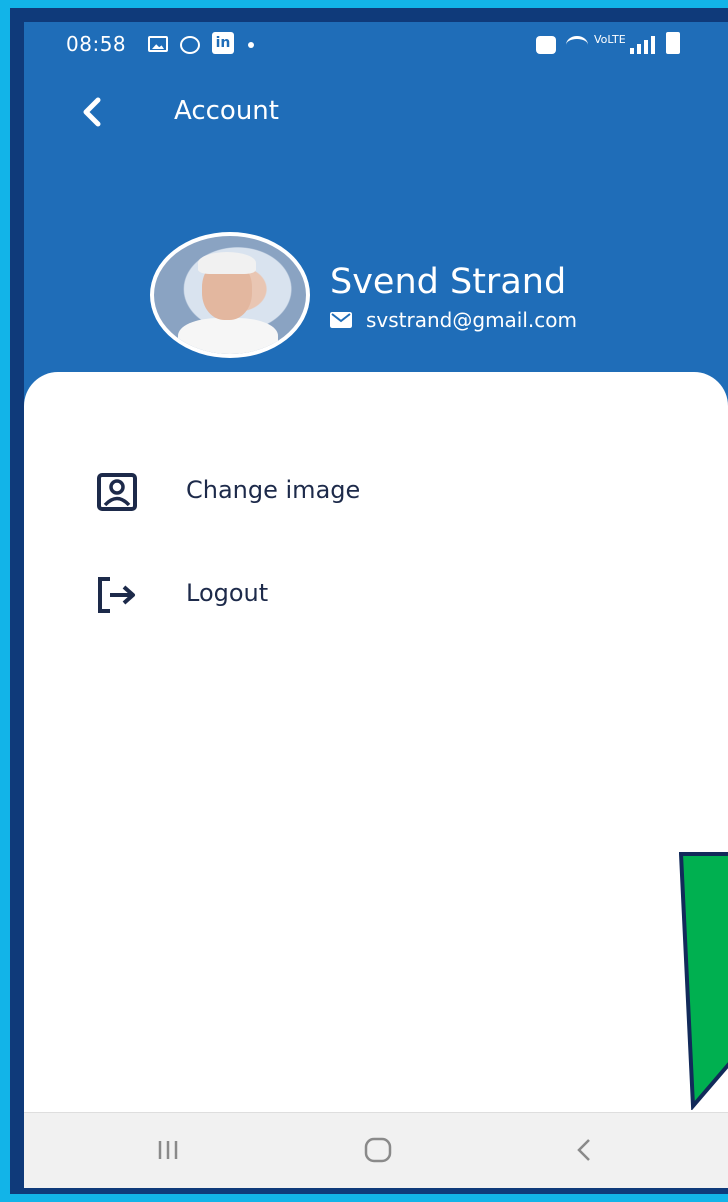 The image size is (728, 1202). I want to click on nav-back-button, so click(584, 1150).